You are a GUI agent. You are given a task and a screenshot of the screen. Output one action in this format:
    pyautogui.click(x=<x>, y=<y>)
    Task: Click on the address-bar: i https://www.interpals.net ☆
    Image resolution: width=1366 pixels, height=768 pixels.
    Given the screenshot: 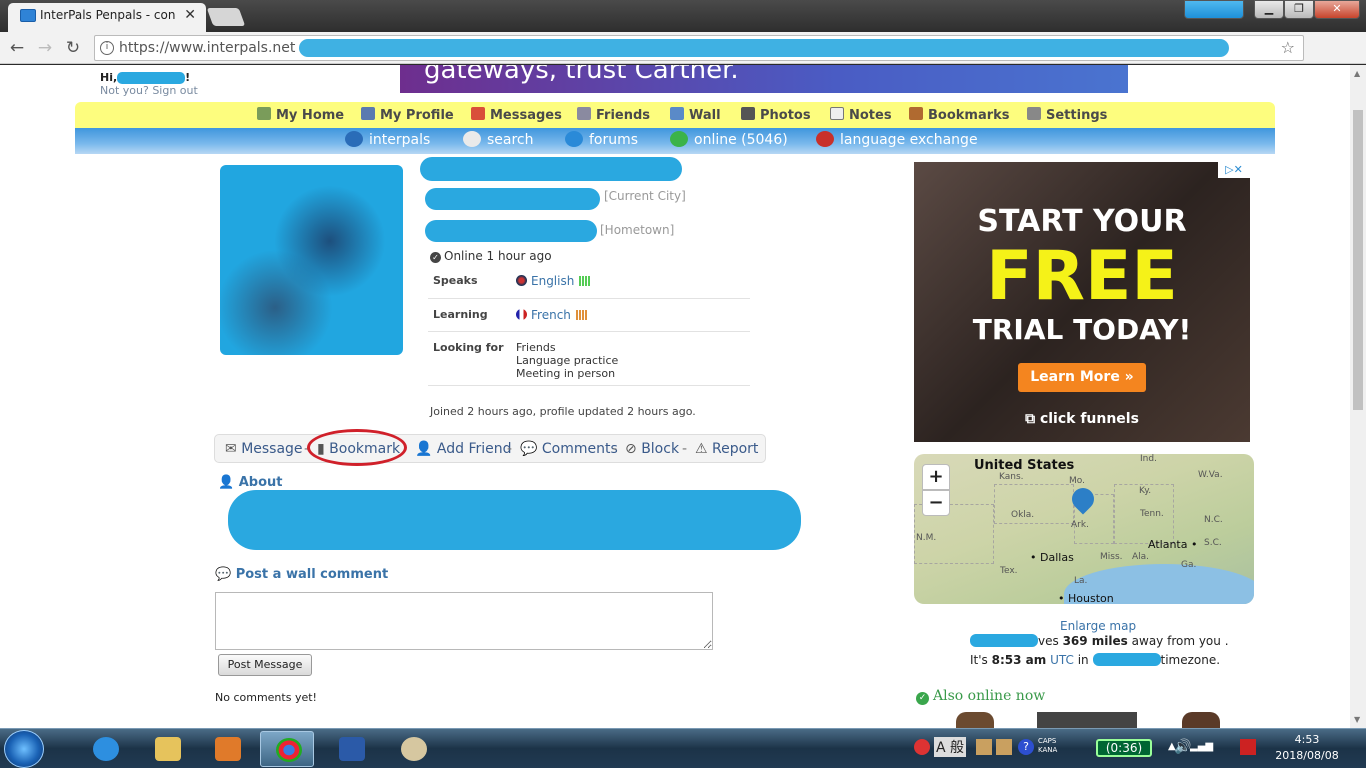 What is the action you would take?
    pyautogui.click(x=699, y=48)
    